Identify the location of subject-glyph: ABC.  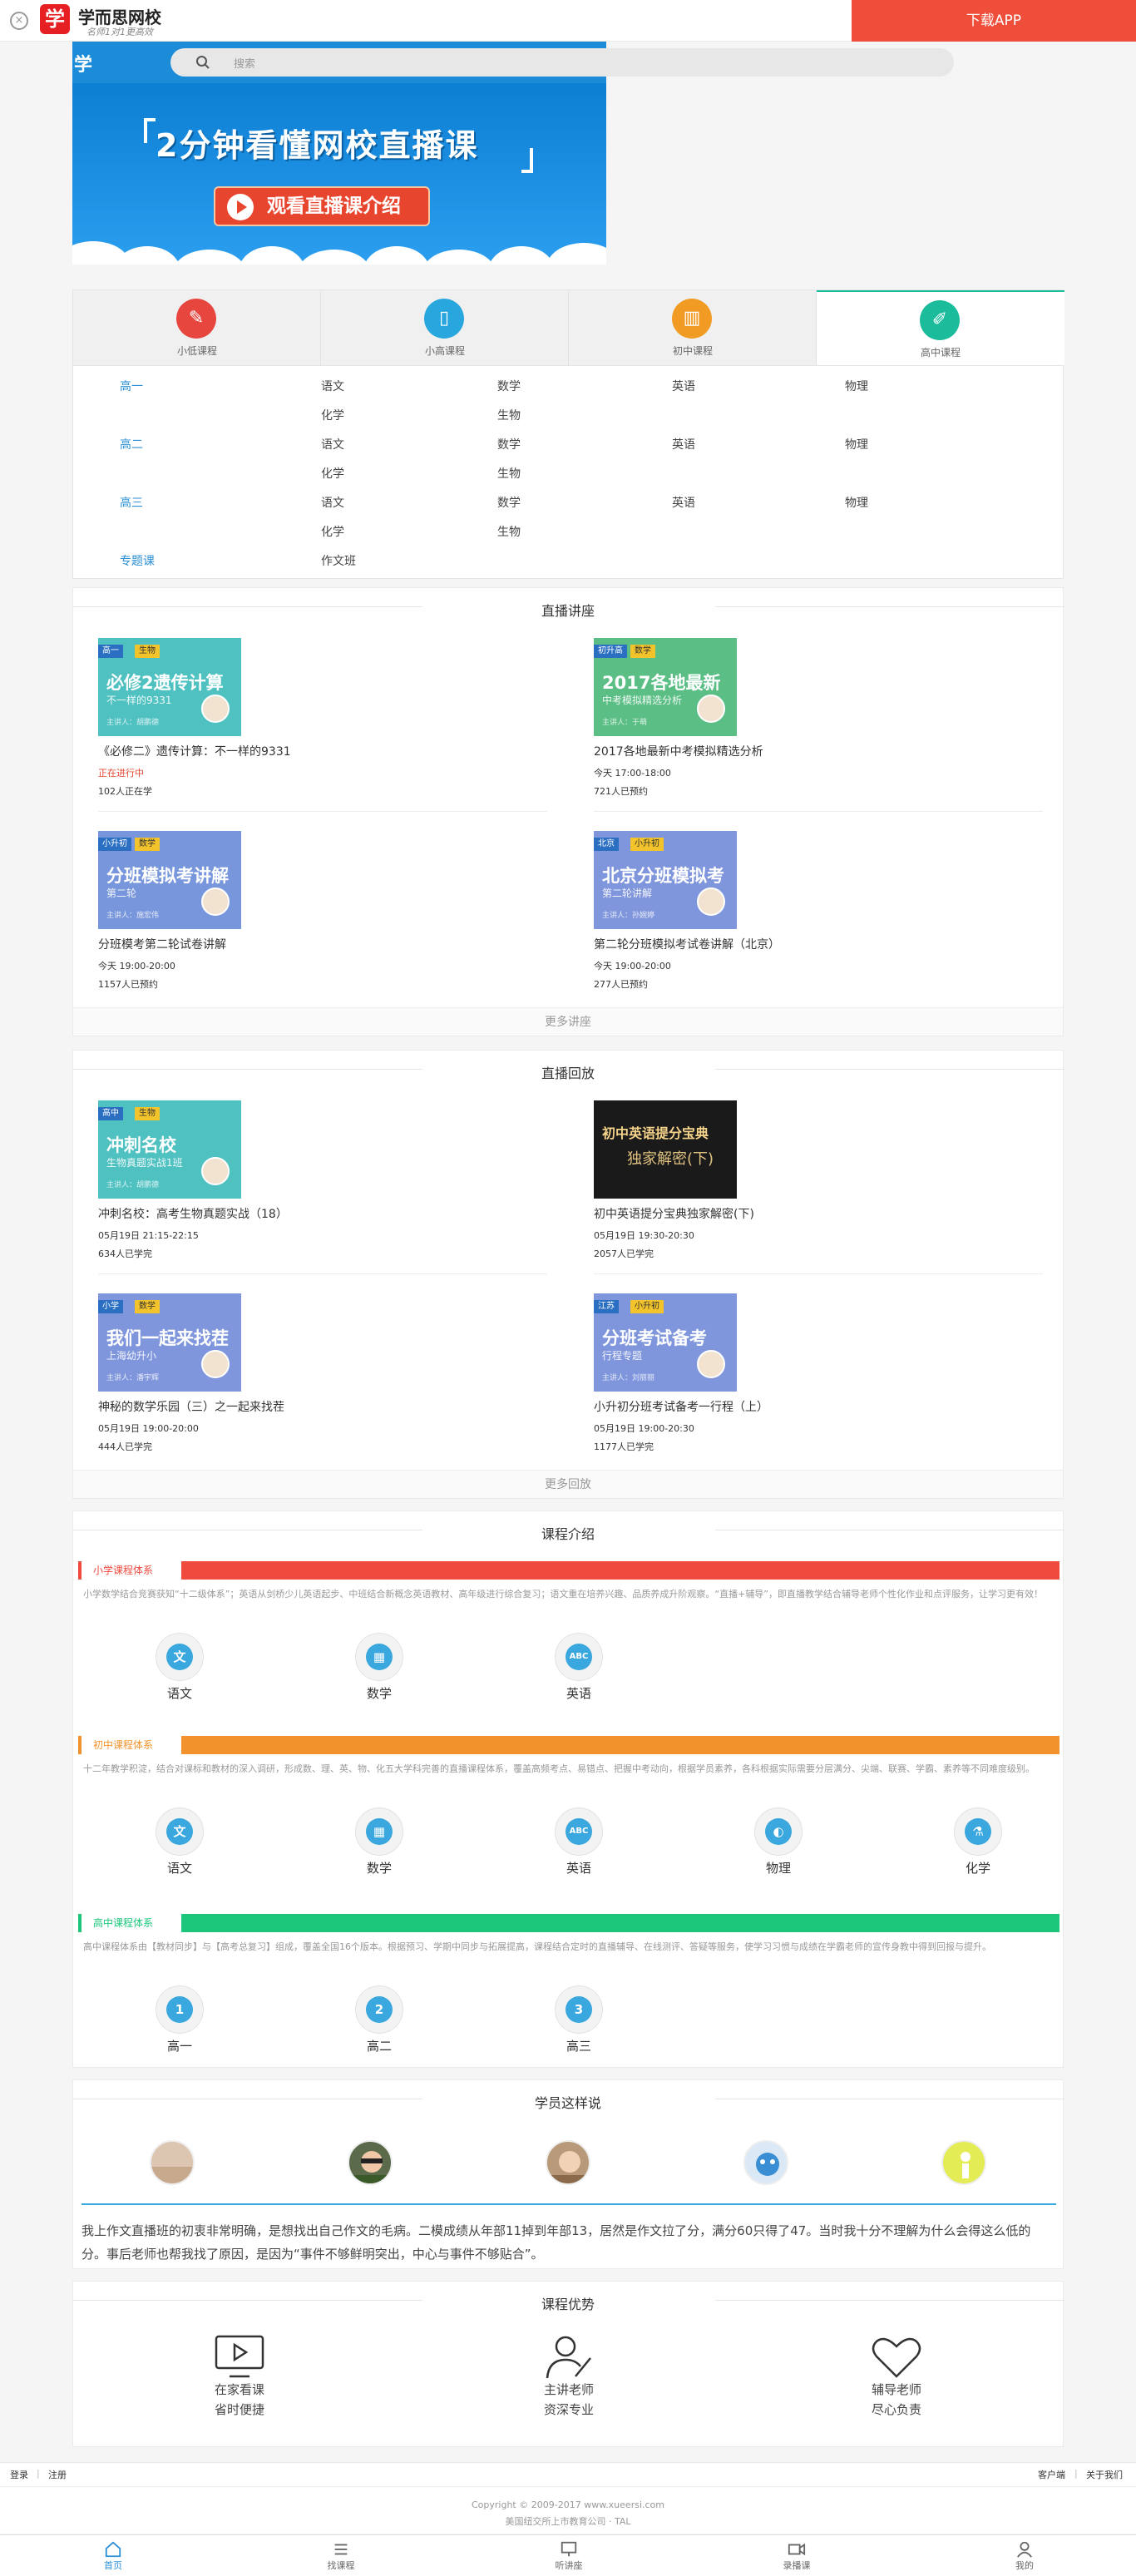
(579, 1831).